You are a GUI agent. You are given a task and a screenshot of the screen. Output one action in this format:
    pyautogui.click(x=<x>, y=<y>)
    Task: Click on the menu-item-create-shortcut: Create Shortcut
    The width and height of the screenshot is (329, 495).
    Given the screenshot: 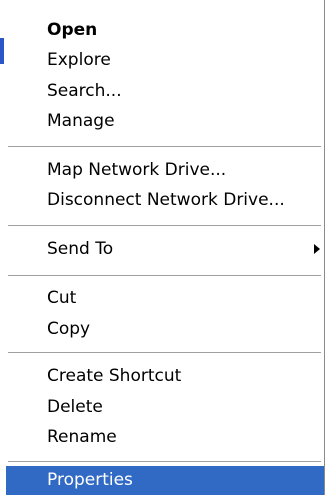 What is the action you would take?
    pyautogui.click(x=165, y=376)
    